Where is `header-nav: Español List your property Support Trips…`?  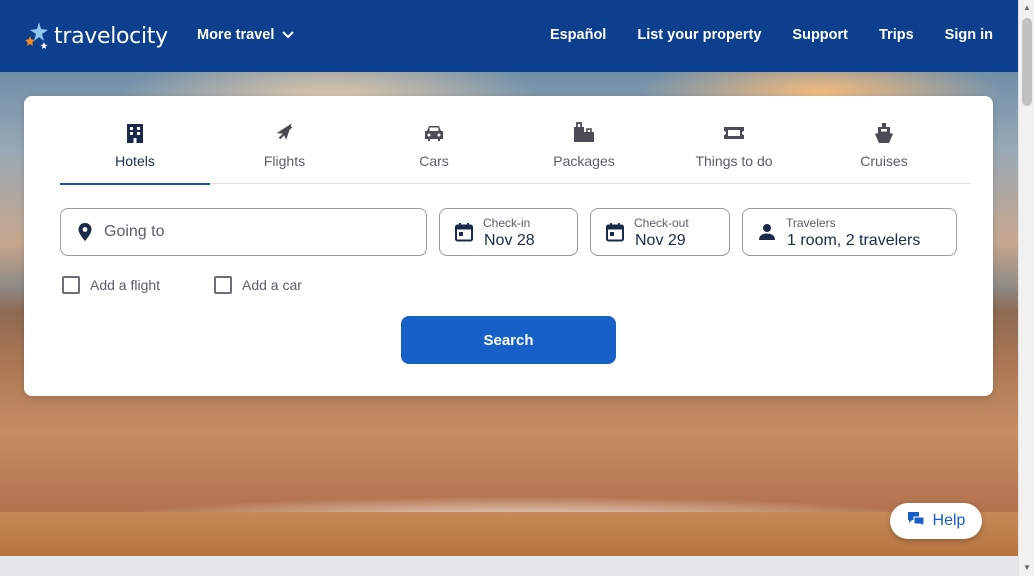
header-nav: Español List your property Support Trips… is located at coordinates (771, 35).